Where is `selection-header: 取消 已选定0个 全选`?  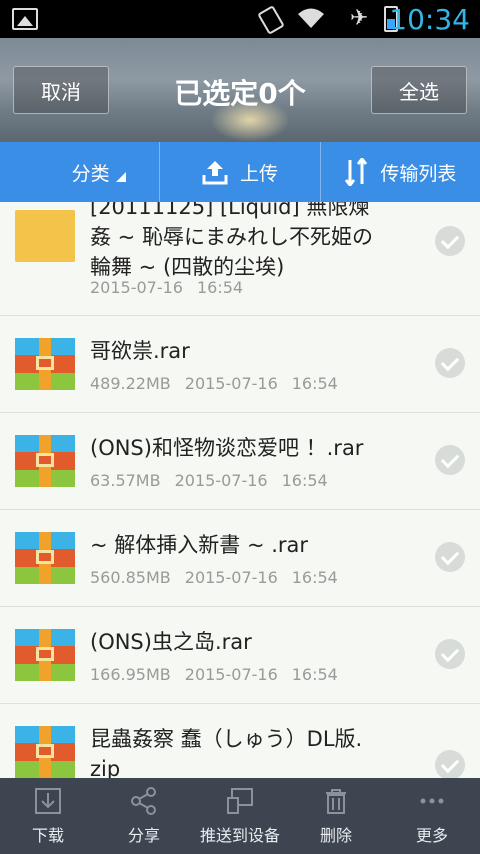 selection-header: 取消 已选定0个 全选 is located at coordinates (240, 90).